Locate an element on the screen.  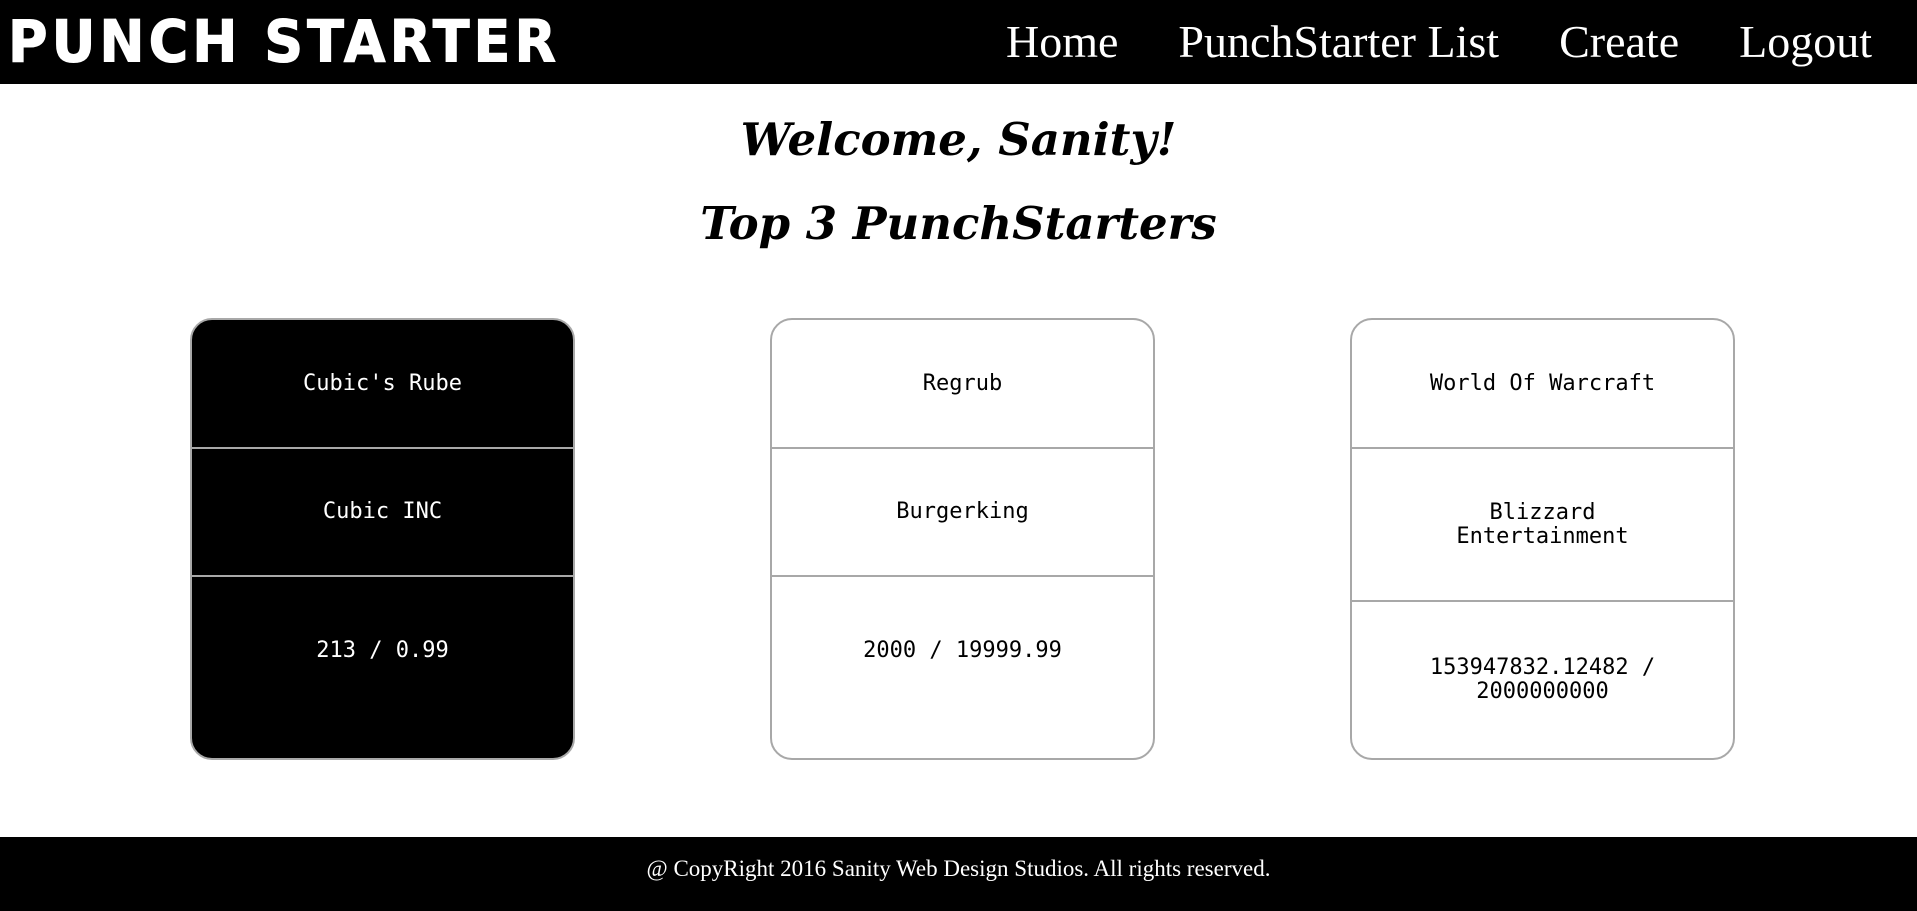
nav-logout-link: Logout is located at coordinates (1805, 42).